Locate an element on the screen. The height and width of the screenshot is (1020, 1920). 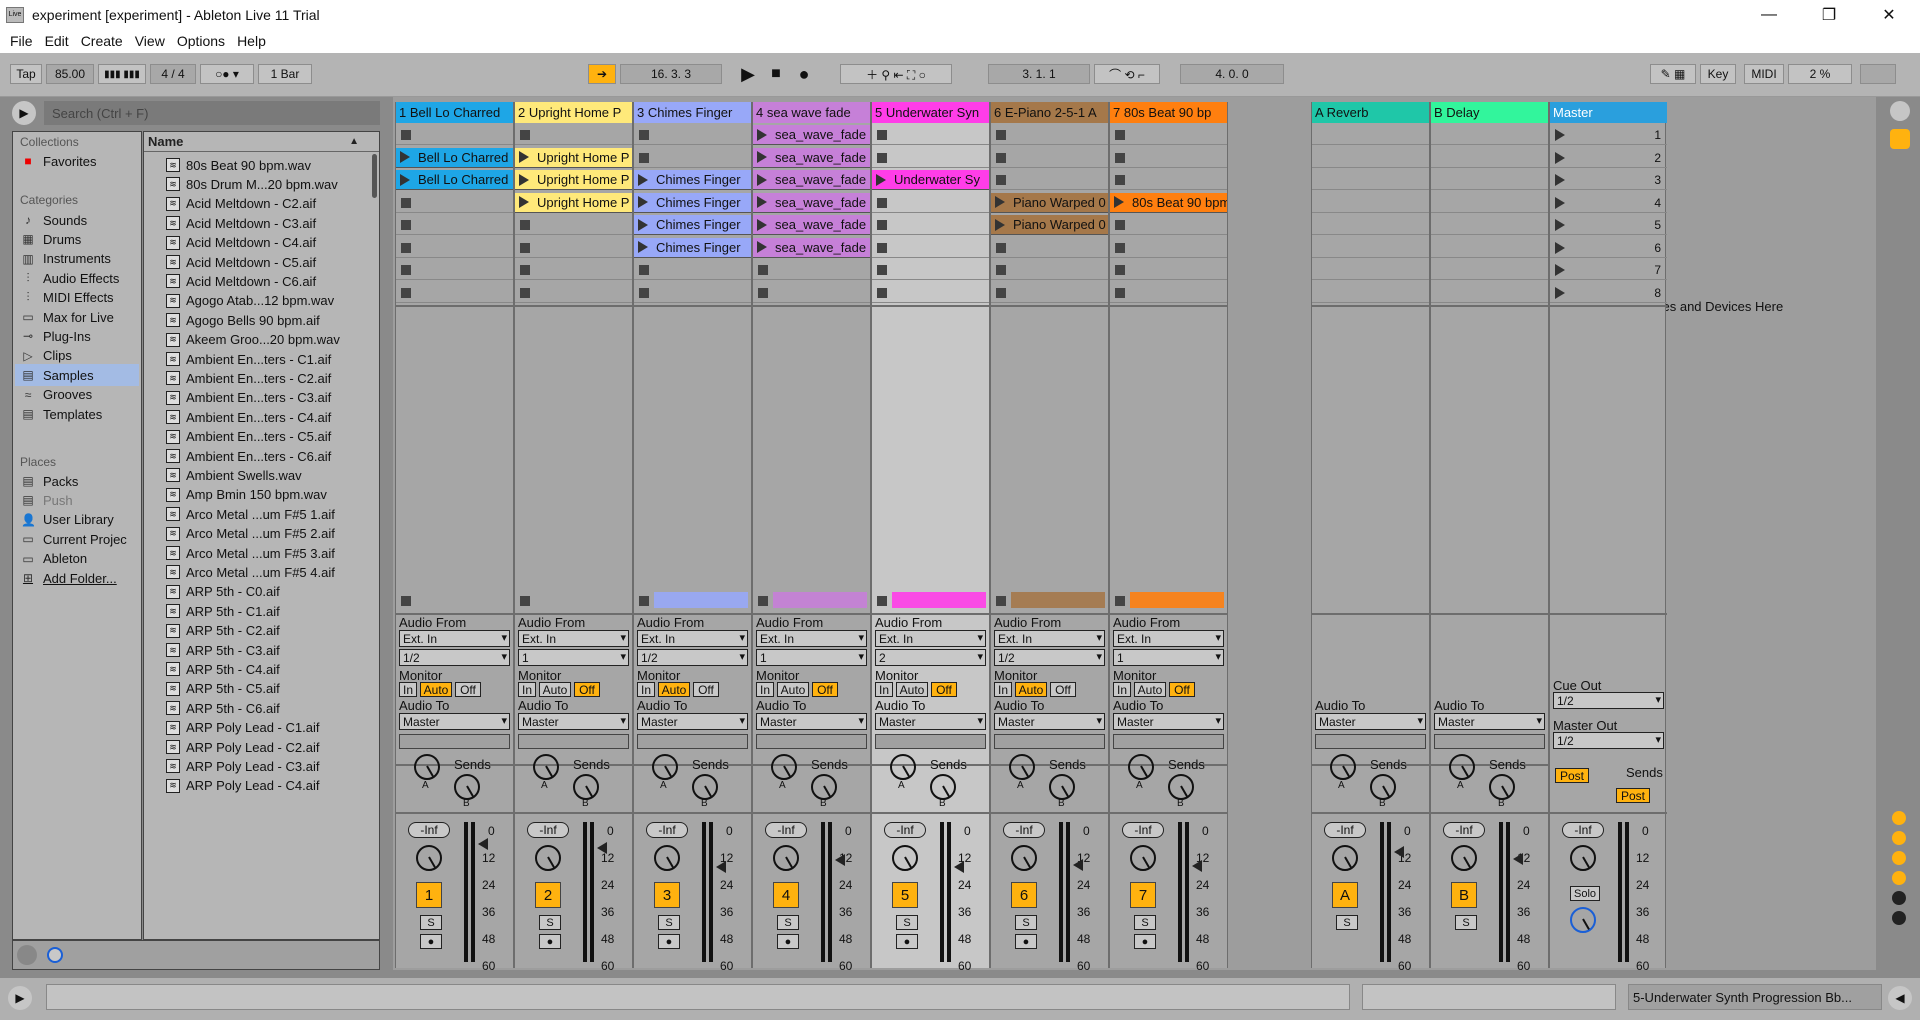
menu-options: Options is located at coordinates (201, 41).